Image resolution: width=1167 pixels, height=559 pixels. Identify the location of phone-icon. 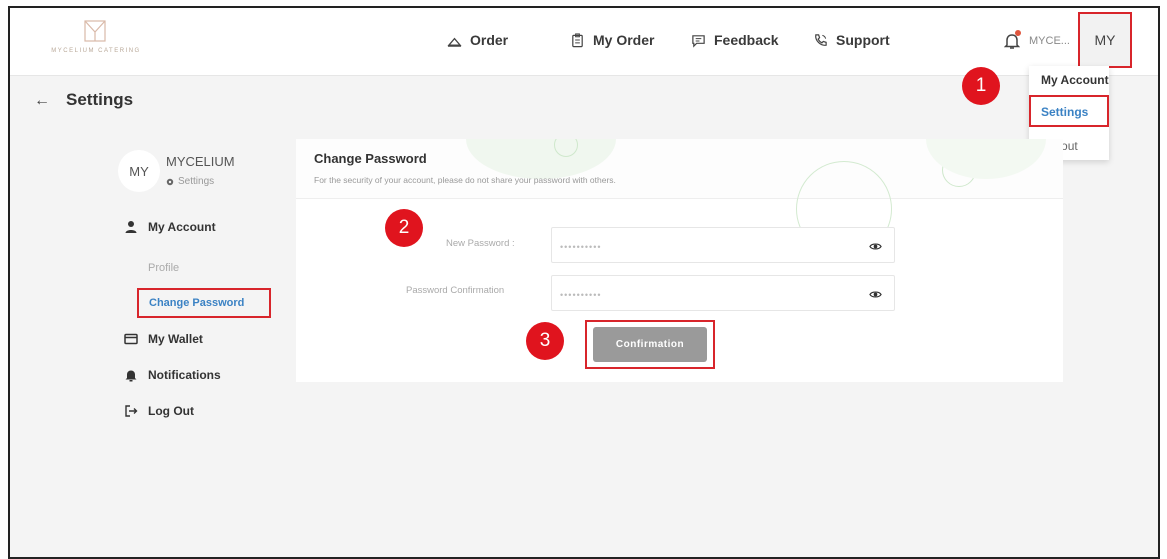
(821, 39).